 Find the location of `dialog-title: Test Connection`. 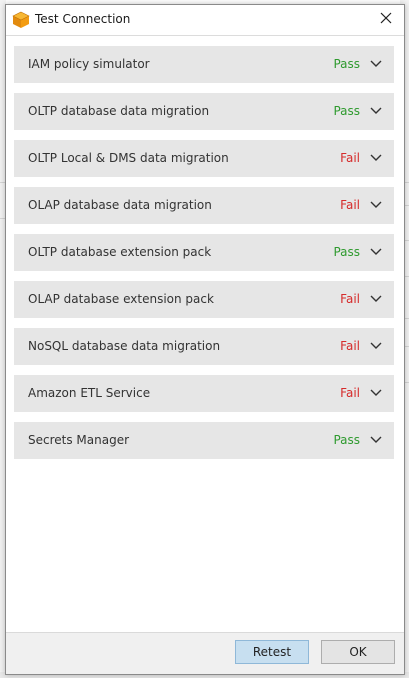

dialog-title: Test Connection is located at coordinates (83, 19).